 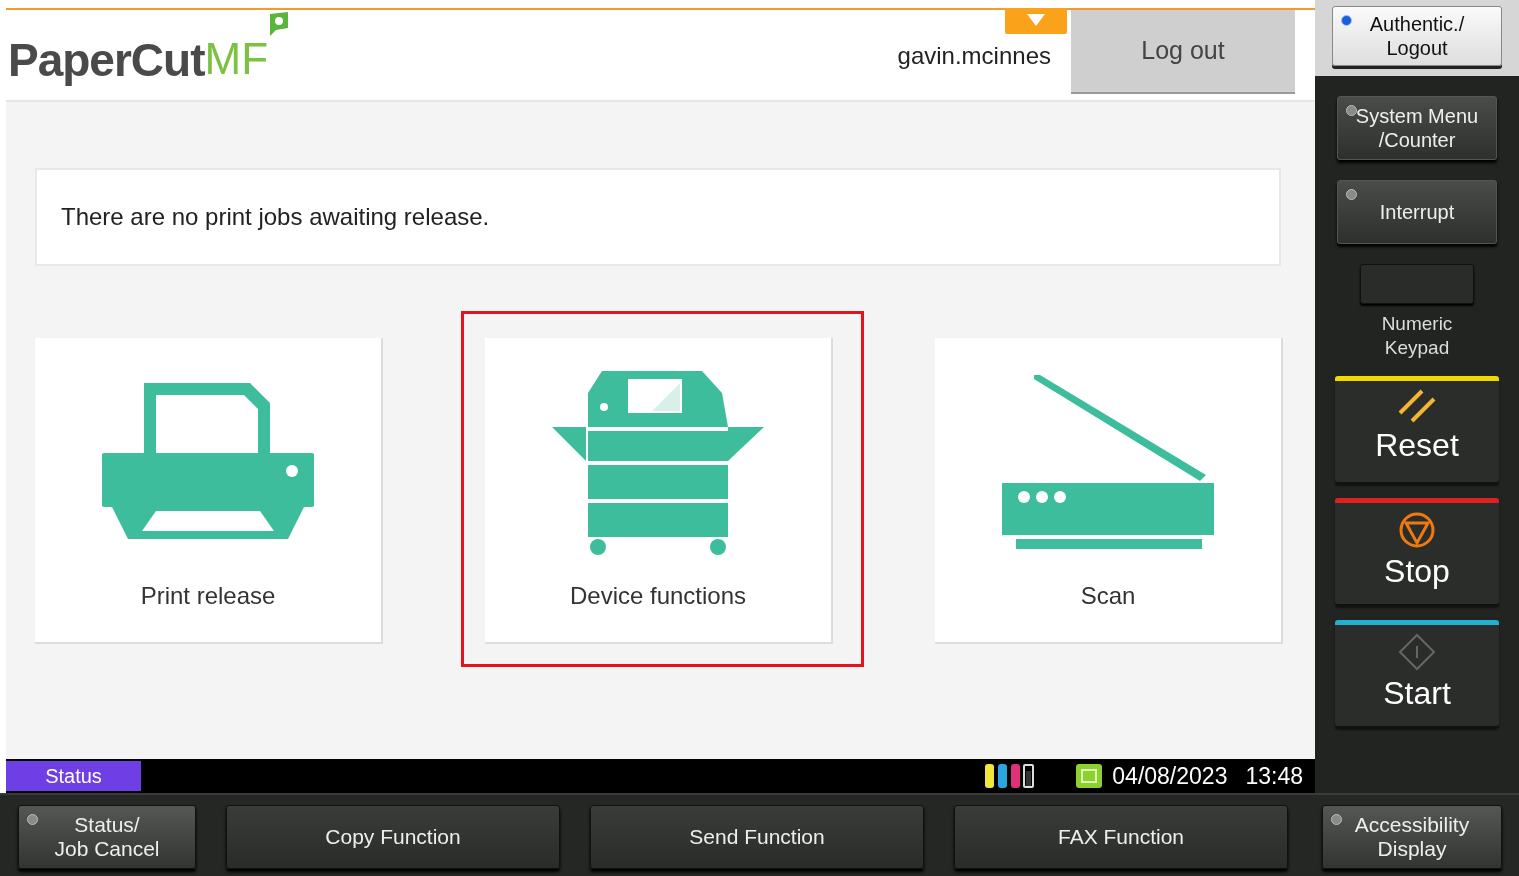 What do you see at coordinates (1121, 837) in the screenshot?
I see `hardware-key: FAX Function` at bounding box center [1121, 837].